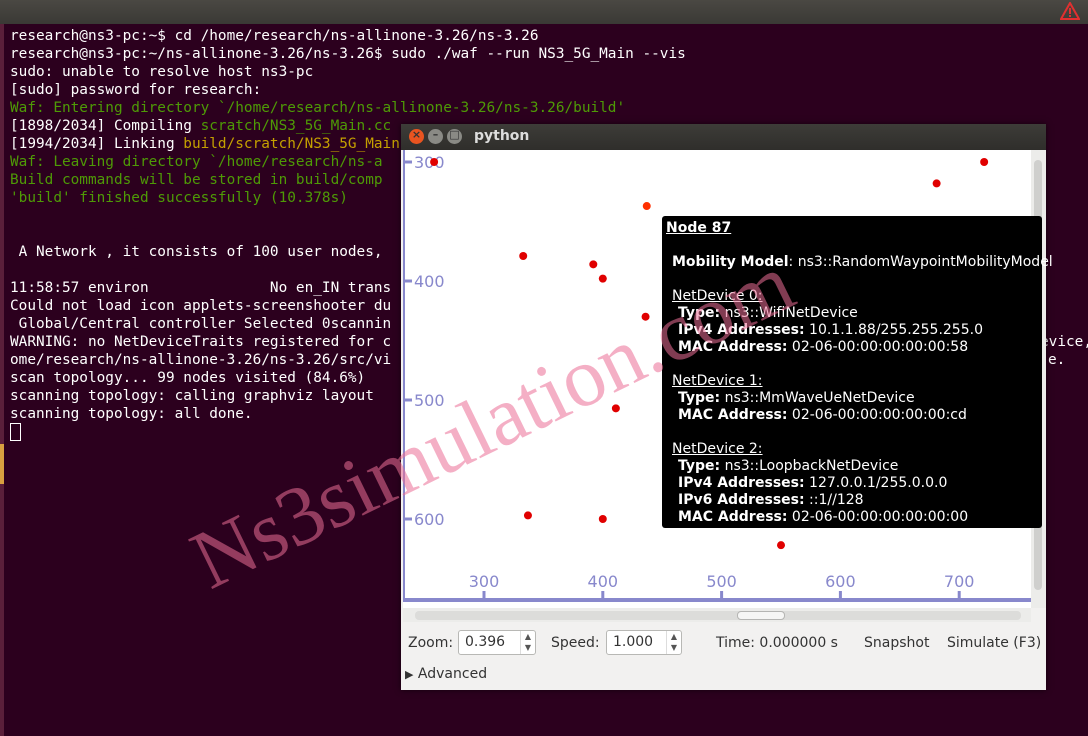  I want to click on terminal-line: sudo: unable to resolve host ns3-pc, so click(162, 72).